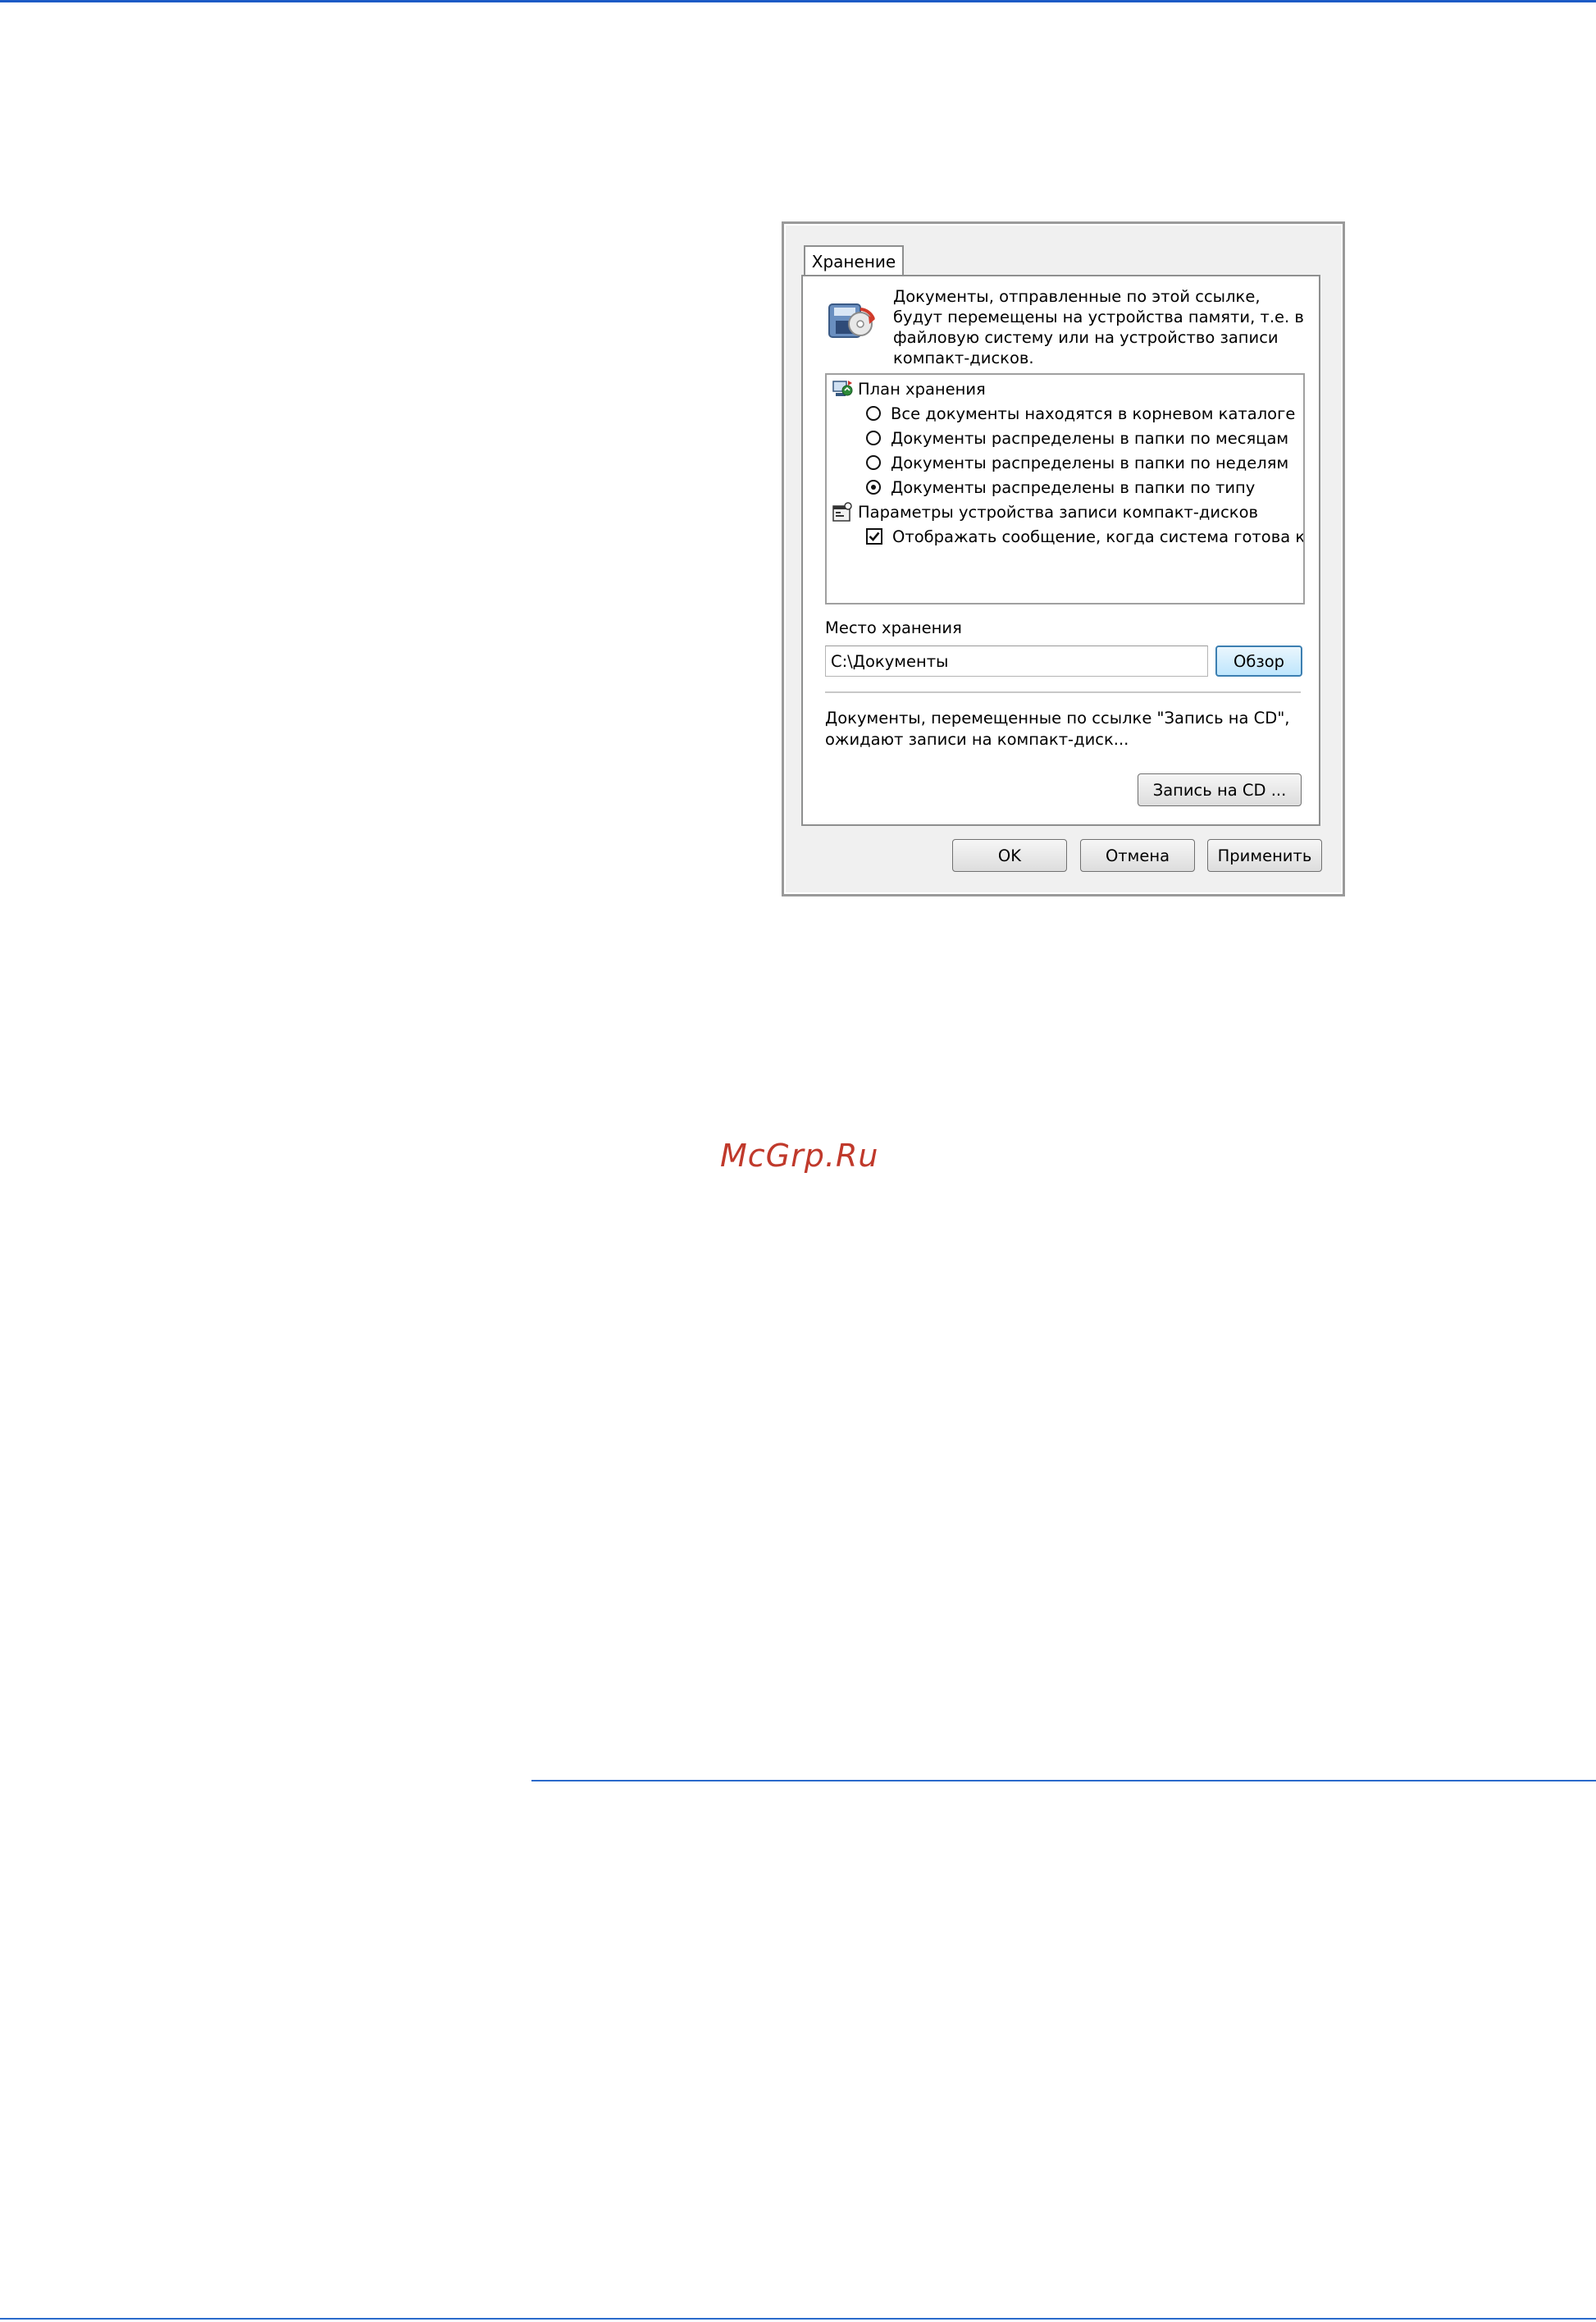 The image size is (1596, 2322). What do you see at coordinates (1073, 487) in the screenshot?
I see `plan-option-label: Документы распределены в папки по типу` at bounding box center [1073, 487].